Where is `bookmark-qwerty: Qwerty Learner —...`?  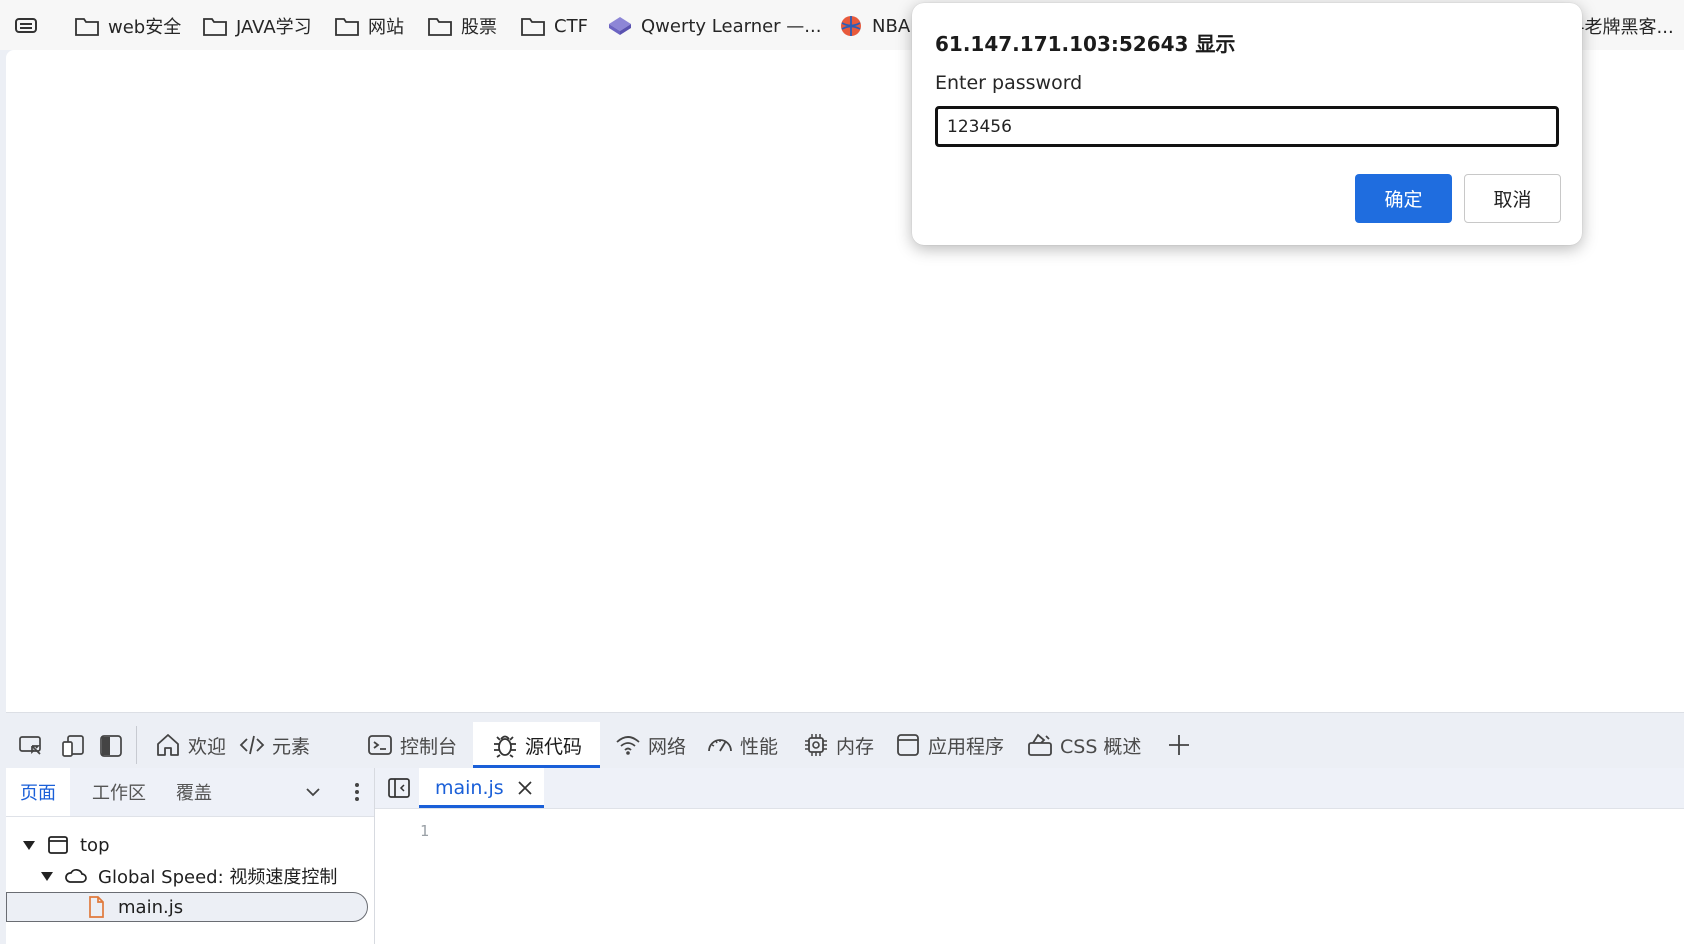 bookmark-qwerty: Qwerty Learner —... is located at coordinates (714, 26).